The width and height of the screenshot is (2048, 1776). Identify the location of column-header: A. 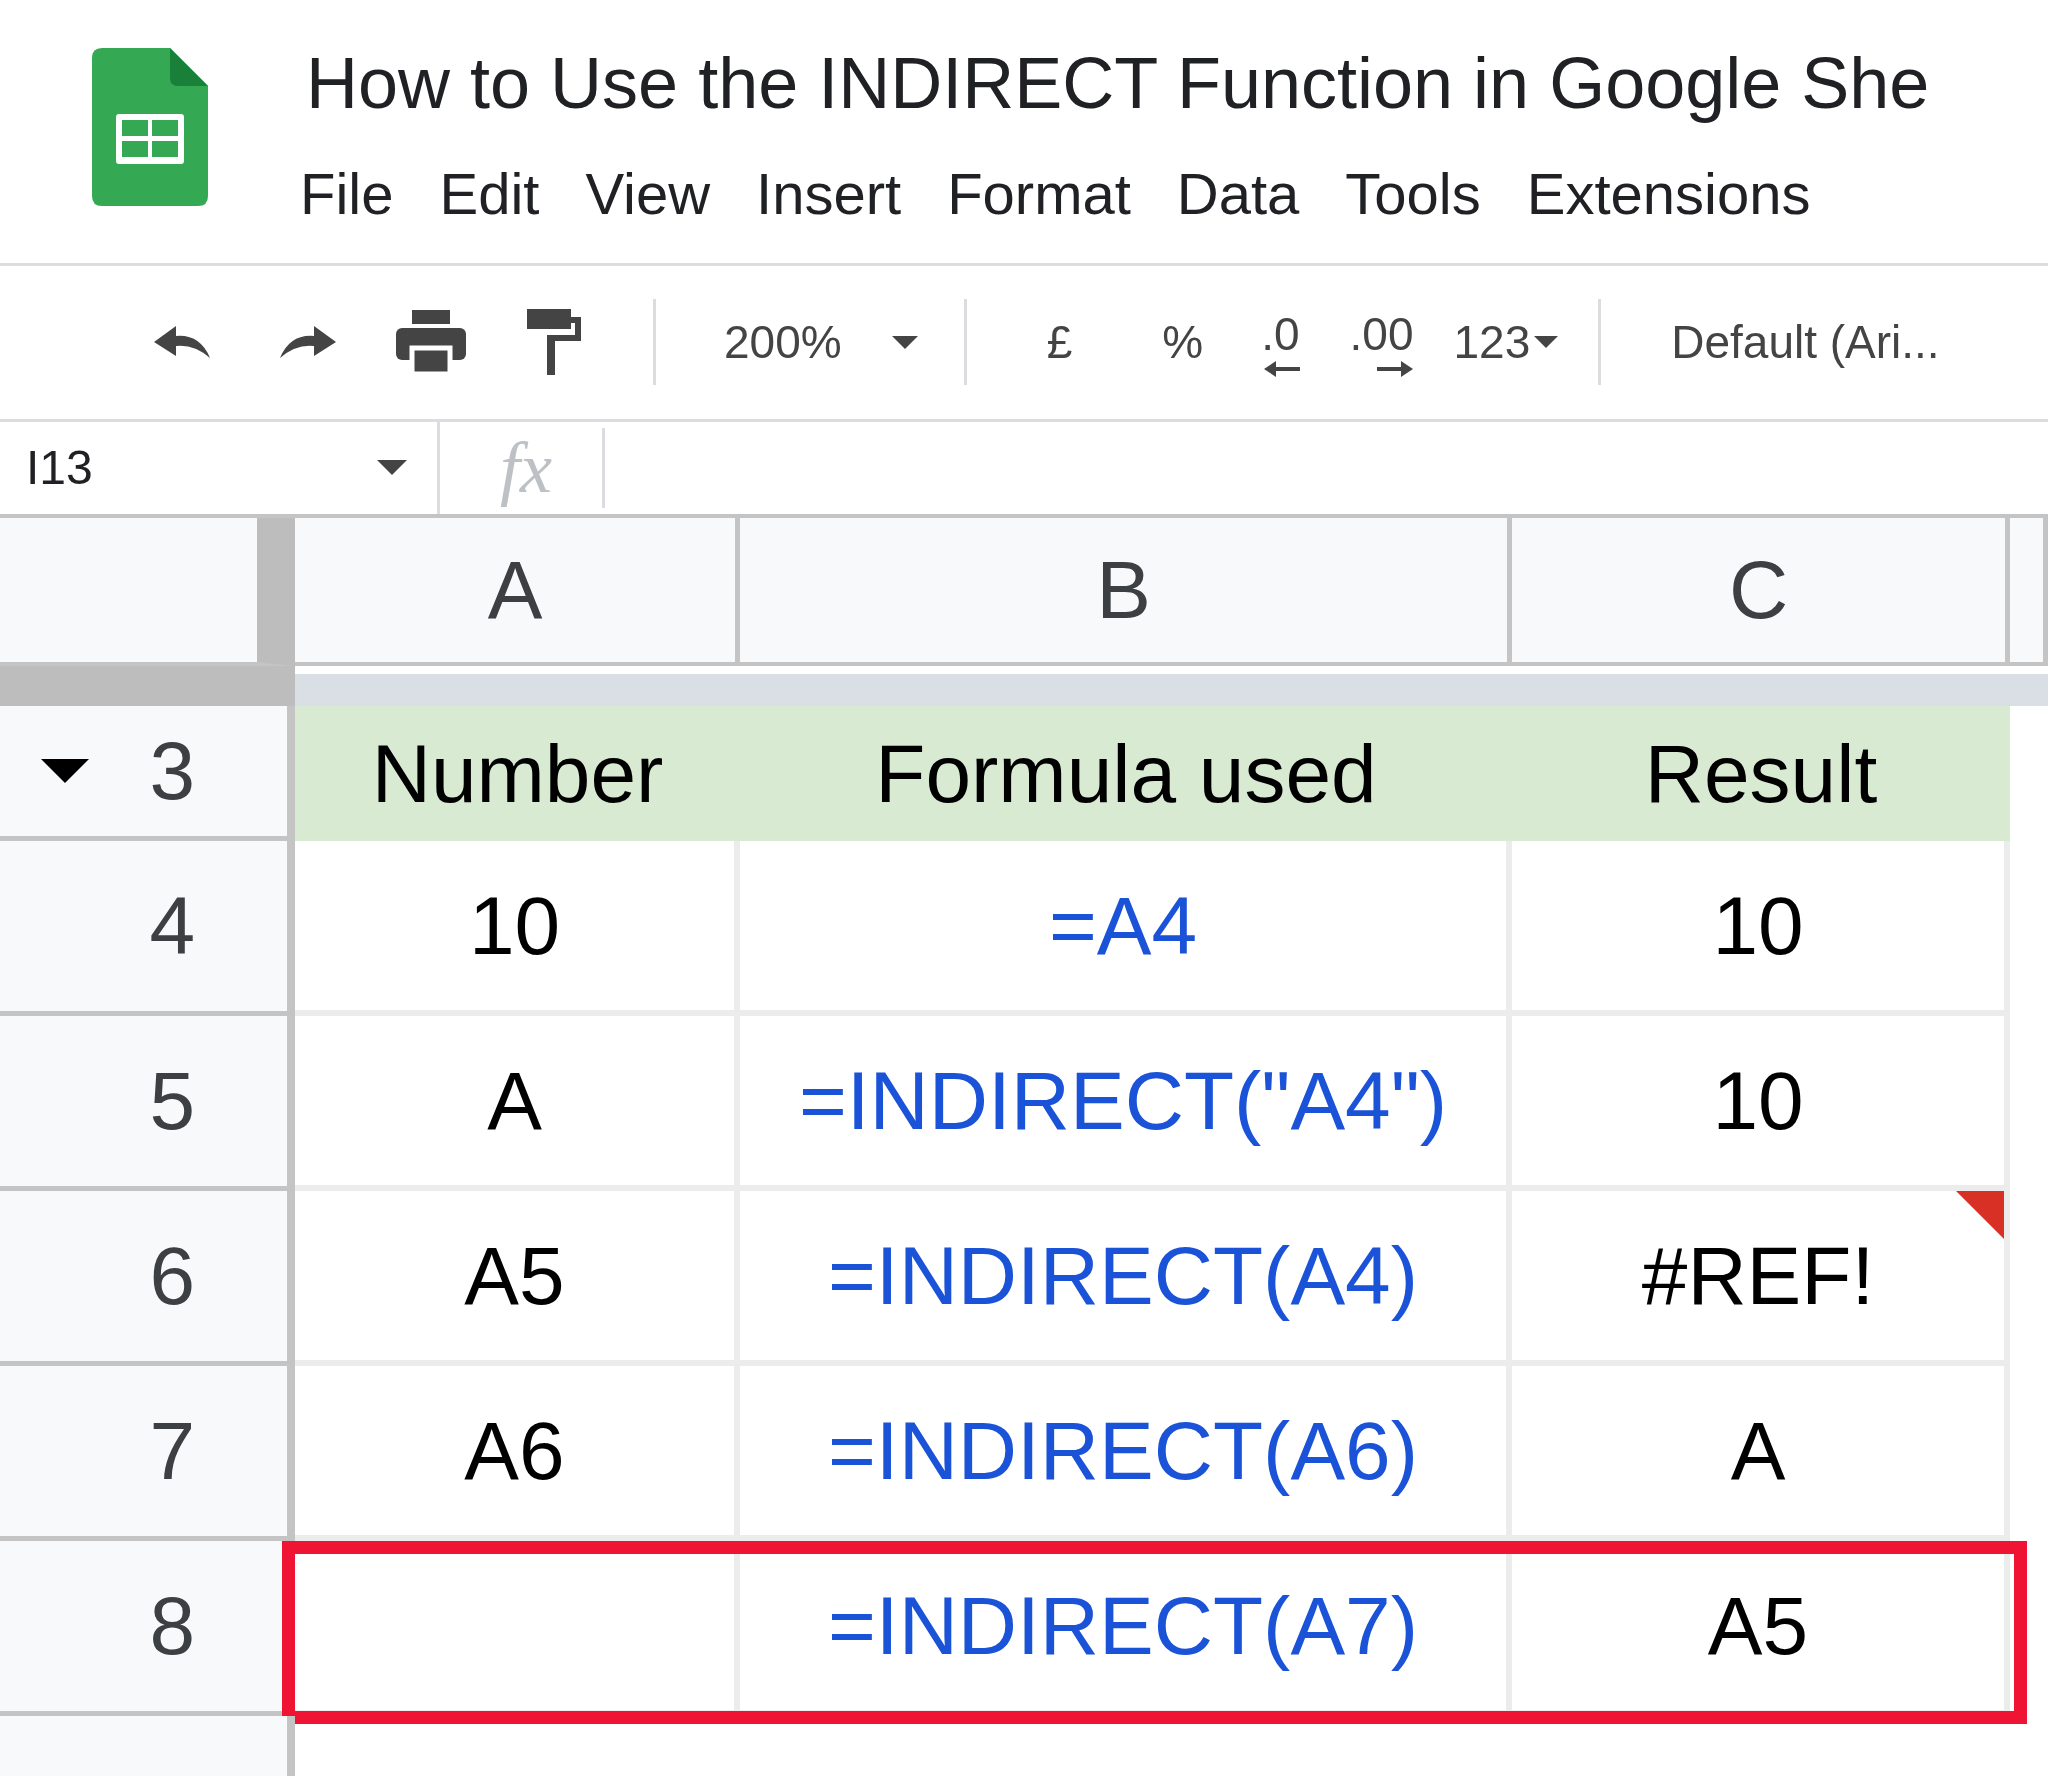
(517, 592).